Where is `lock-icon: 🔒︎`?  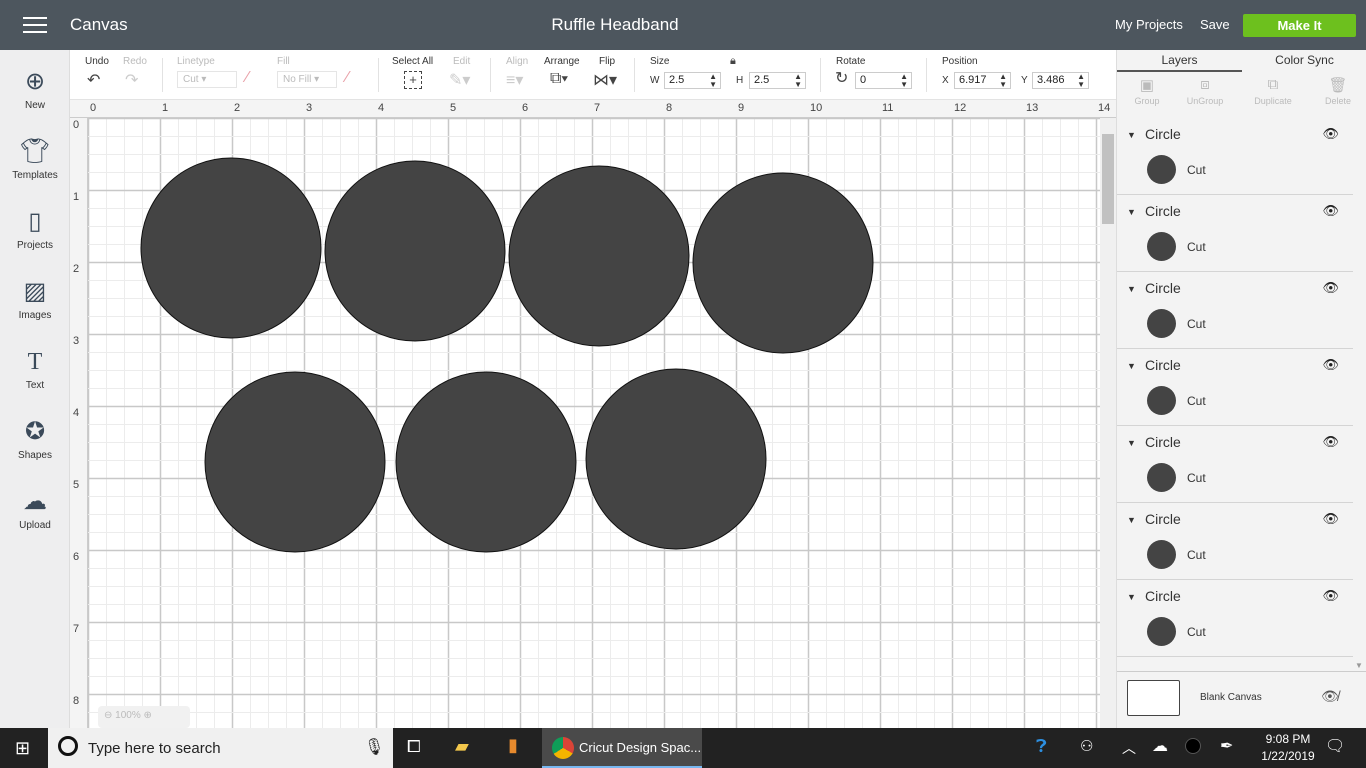 lock-icon: 🔒︎ is located at coordinates (733, 61).